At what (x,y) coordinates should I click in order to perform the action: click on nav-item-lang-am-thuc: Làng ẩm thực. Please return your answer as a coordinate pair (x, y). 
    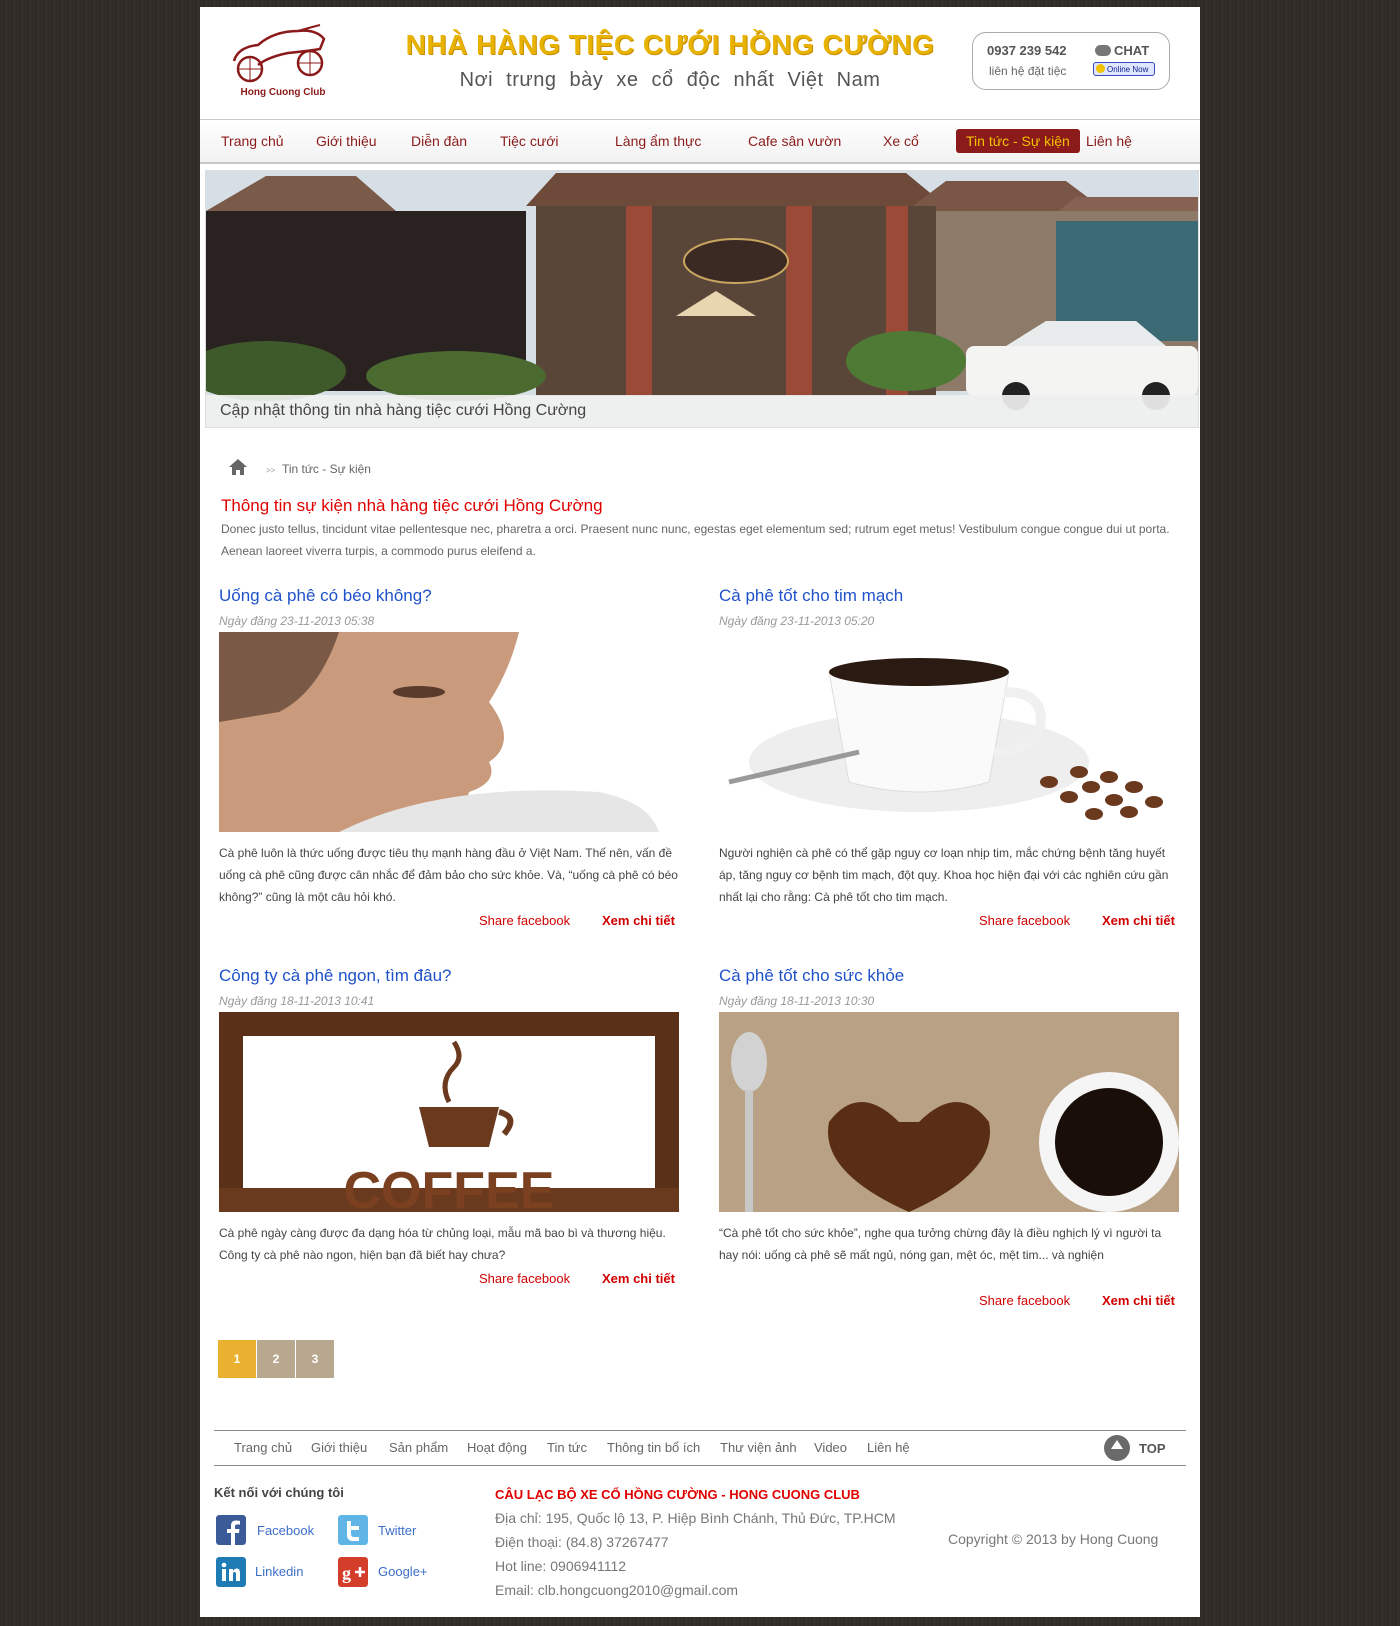
    Looking at the image, I should click on (658, 141).